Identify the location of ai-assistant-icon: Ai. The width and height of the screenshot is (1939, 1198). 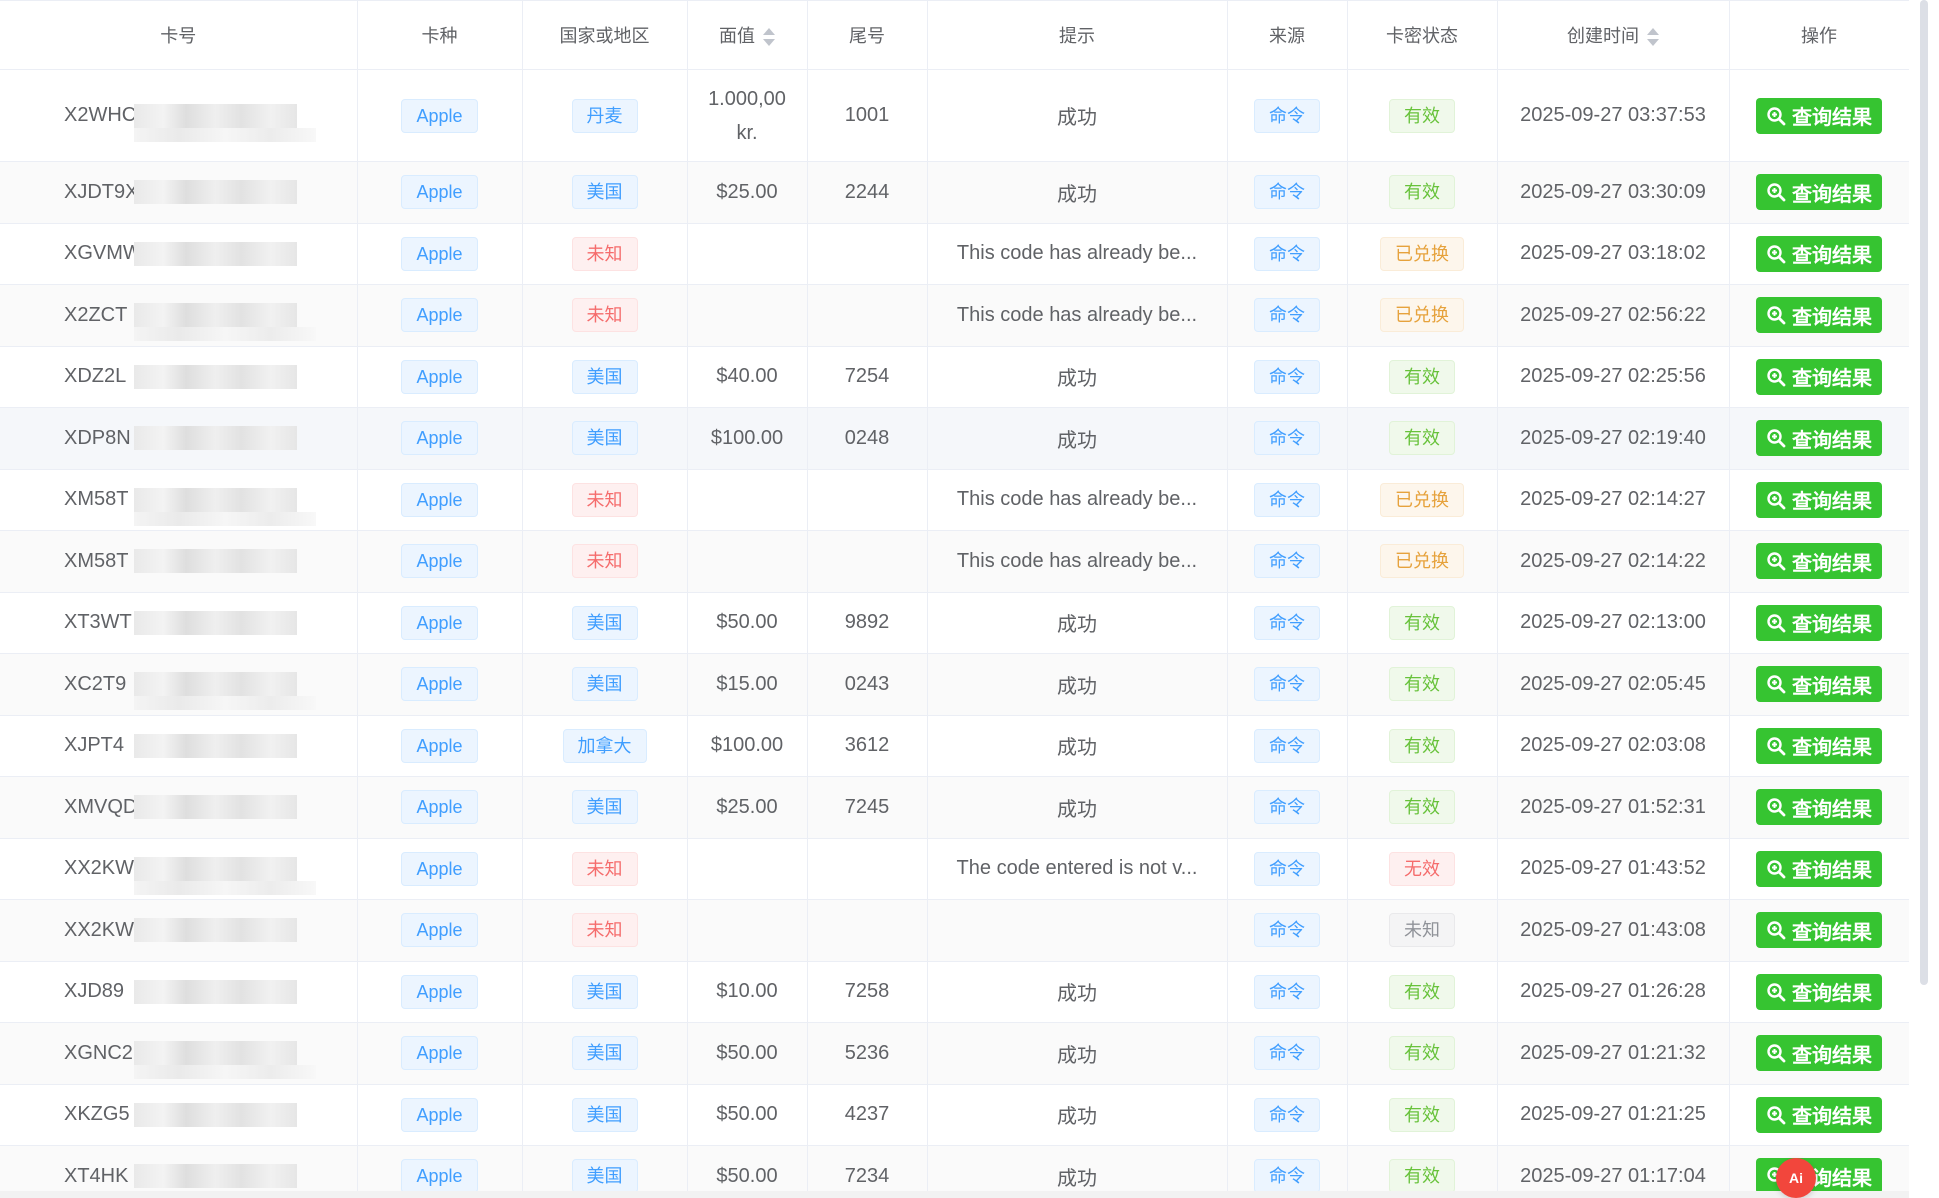
(1796, 1178).